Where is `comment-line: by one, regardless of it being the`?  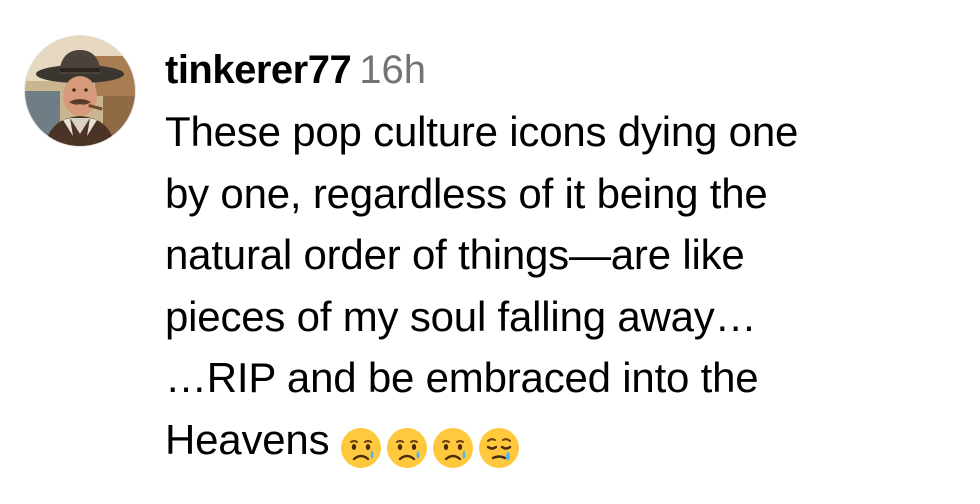
comment-line: by one, regardless of it being the is located at coordinates (466, 193).